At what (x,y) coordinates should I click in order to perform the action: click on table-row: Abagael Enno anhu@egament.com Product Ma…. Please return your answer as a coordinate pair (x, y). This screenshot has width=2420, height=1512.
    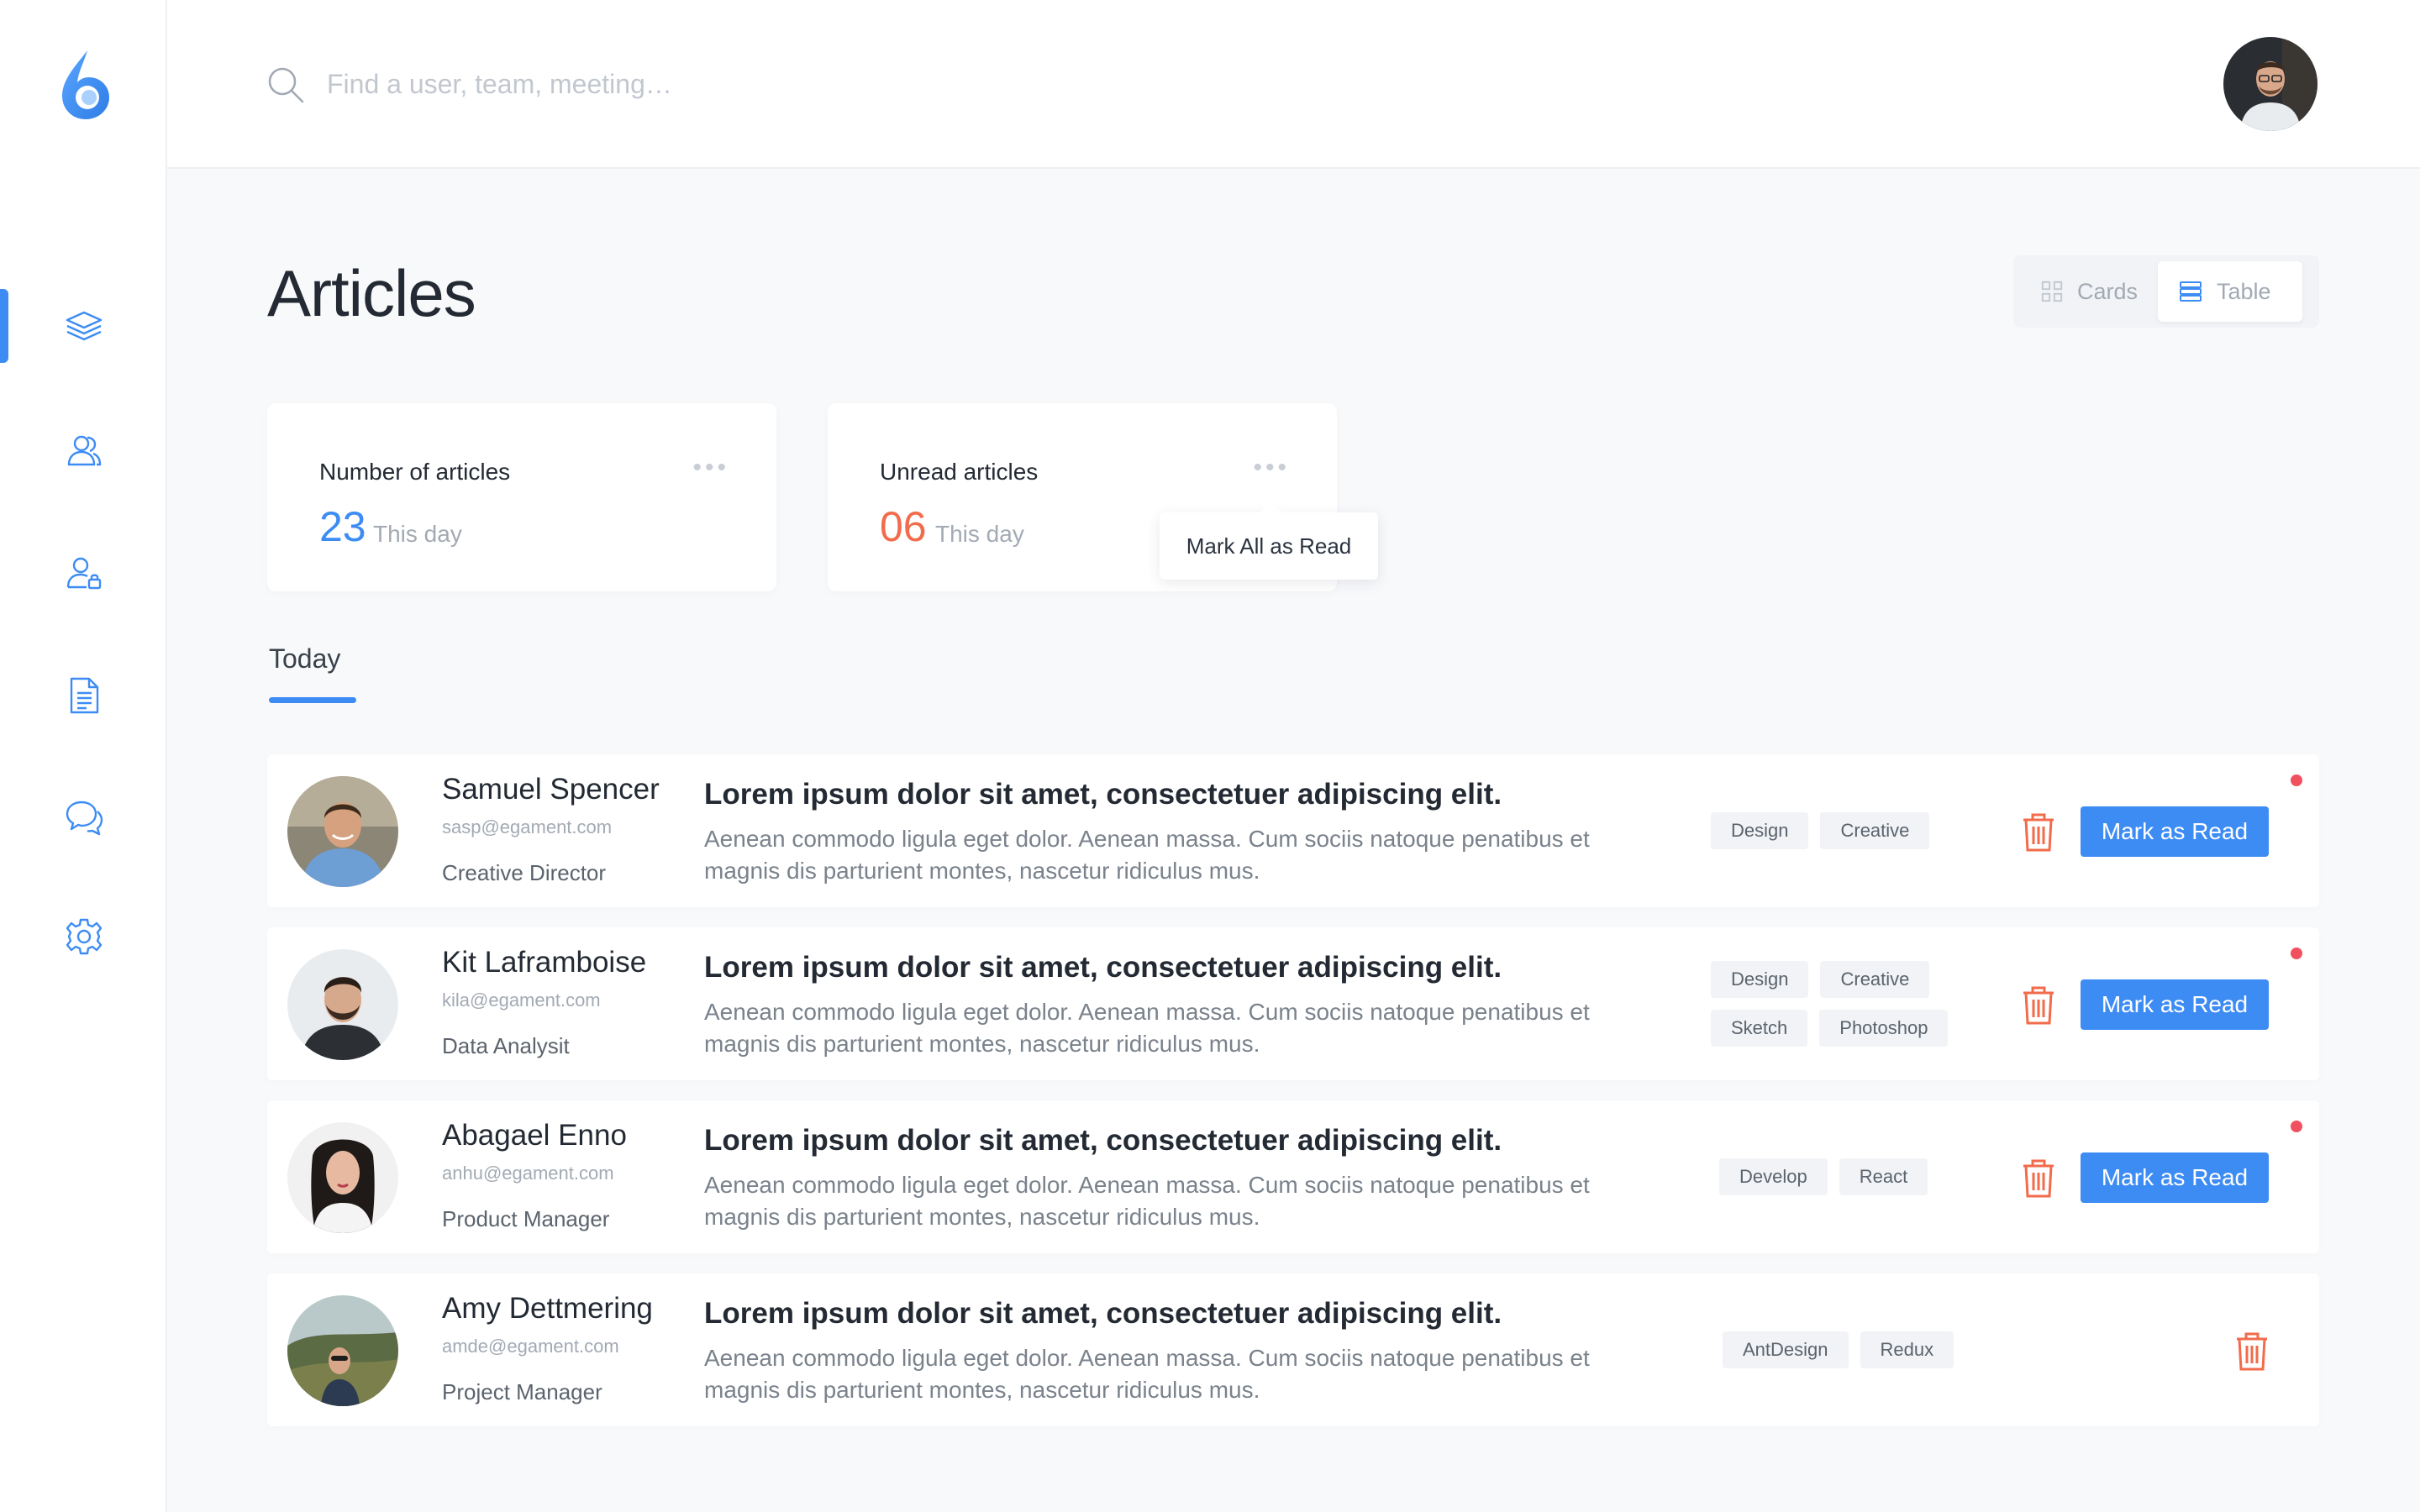
    Looking at the image, I should click on (1293, 1176).